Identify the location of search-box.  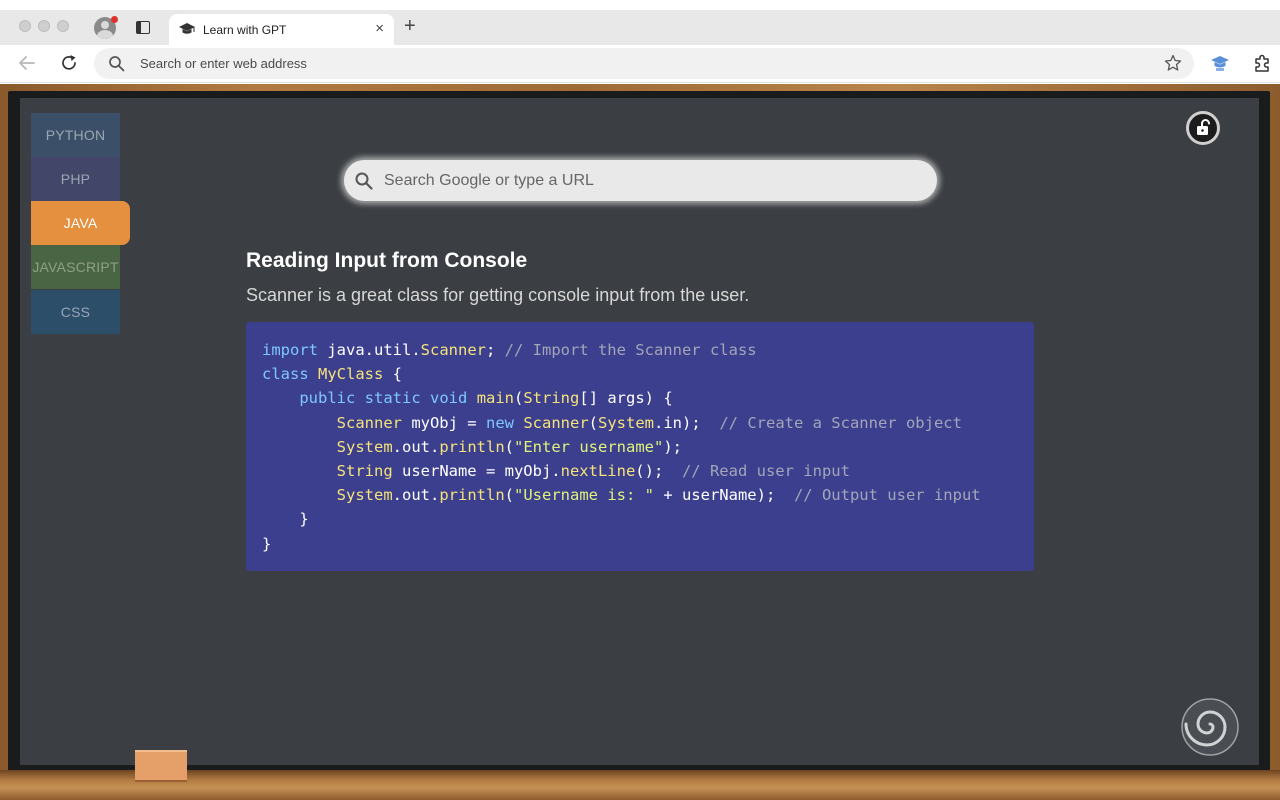
(640, 180).